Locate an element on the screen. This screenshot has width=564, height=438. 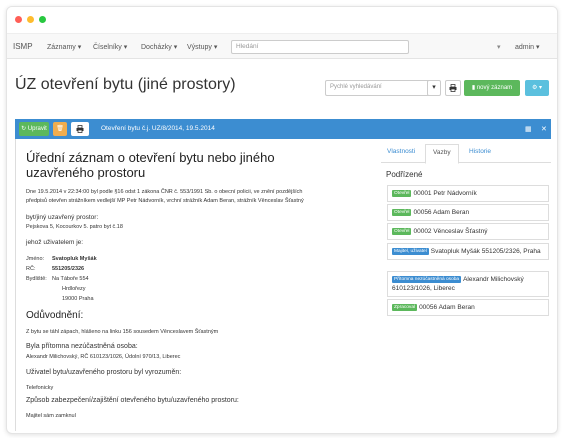
trash-icon: 🗑 is located at coordinates (60, 129).